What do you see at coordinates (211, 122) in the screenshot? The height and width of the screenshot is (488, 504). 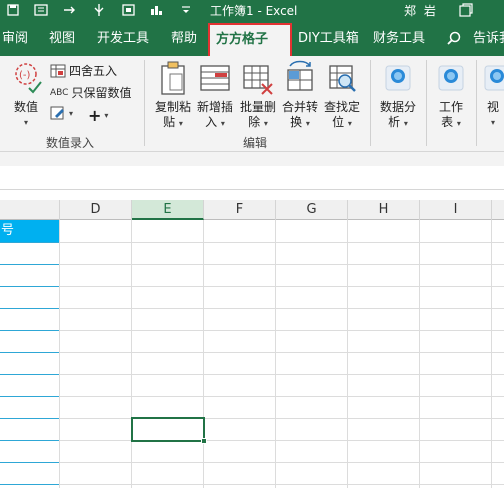 I see `new-insert-label-2: 入` at bounding box center [211, 122].